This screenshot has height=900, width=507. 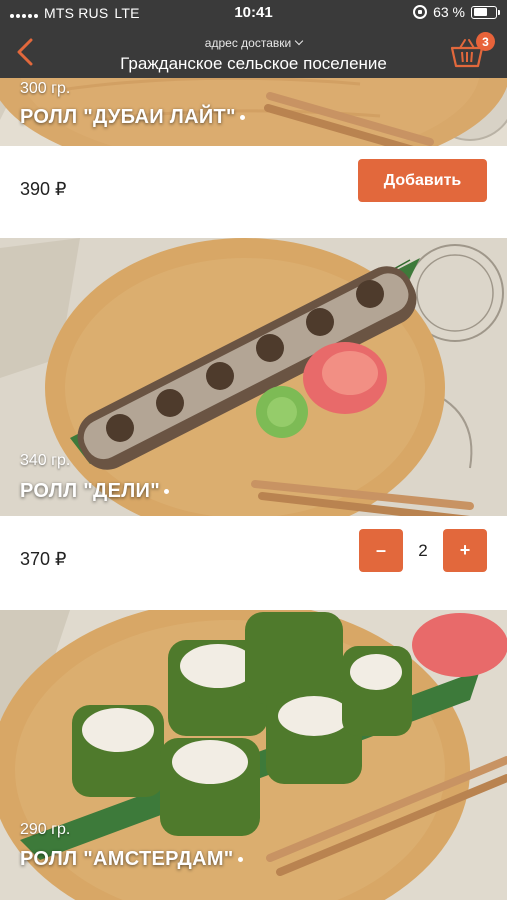 I want to click on price-row: 390 ₽ Добавить, so click(x=253, y=192).